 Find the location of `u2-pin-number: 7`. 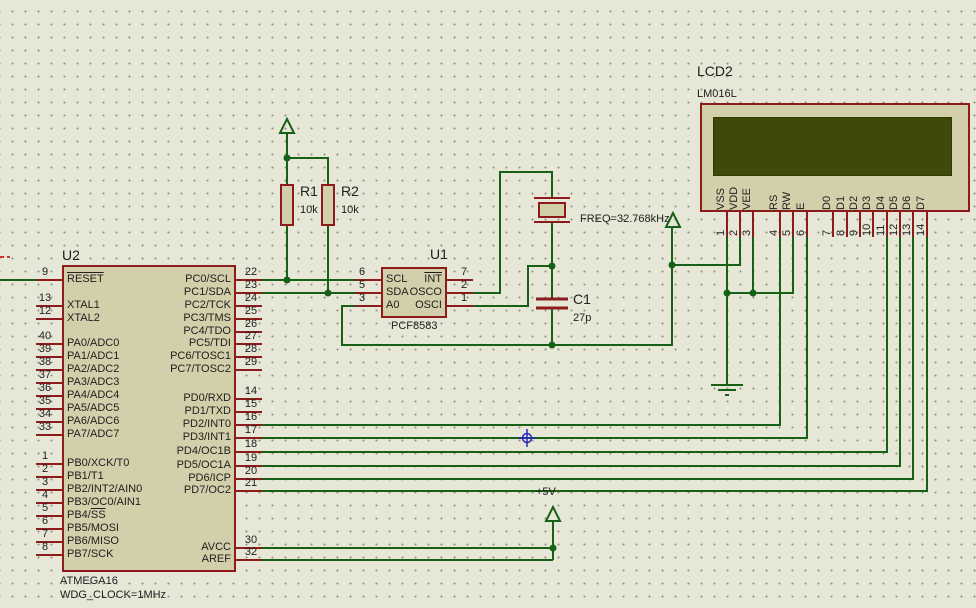

u2-pin-number: 7 is located at coordinates (45, 534).